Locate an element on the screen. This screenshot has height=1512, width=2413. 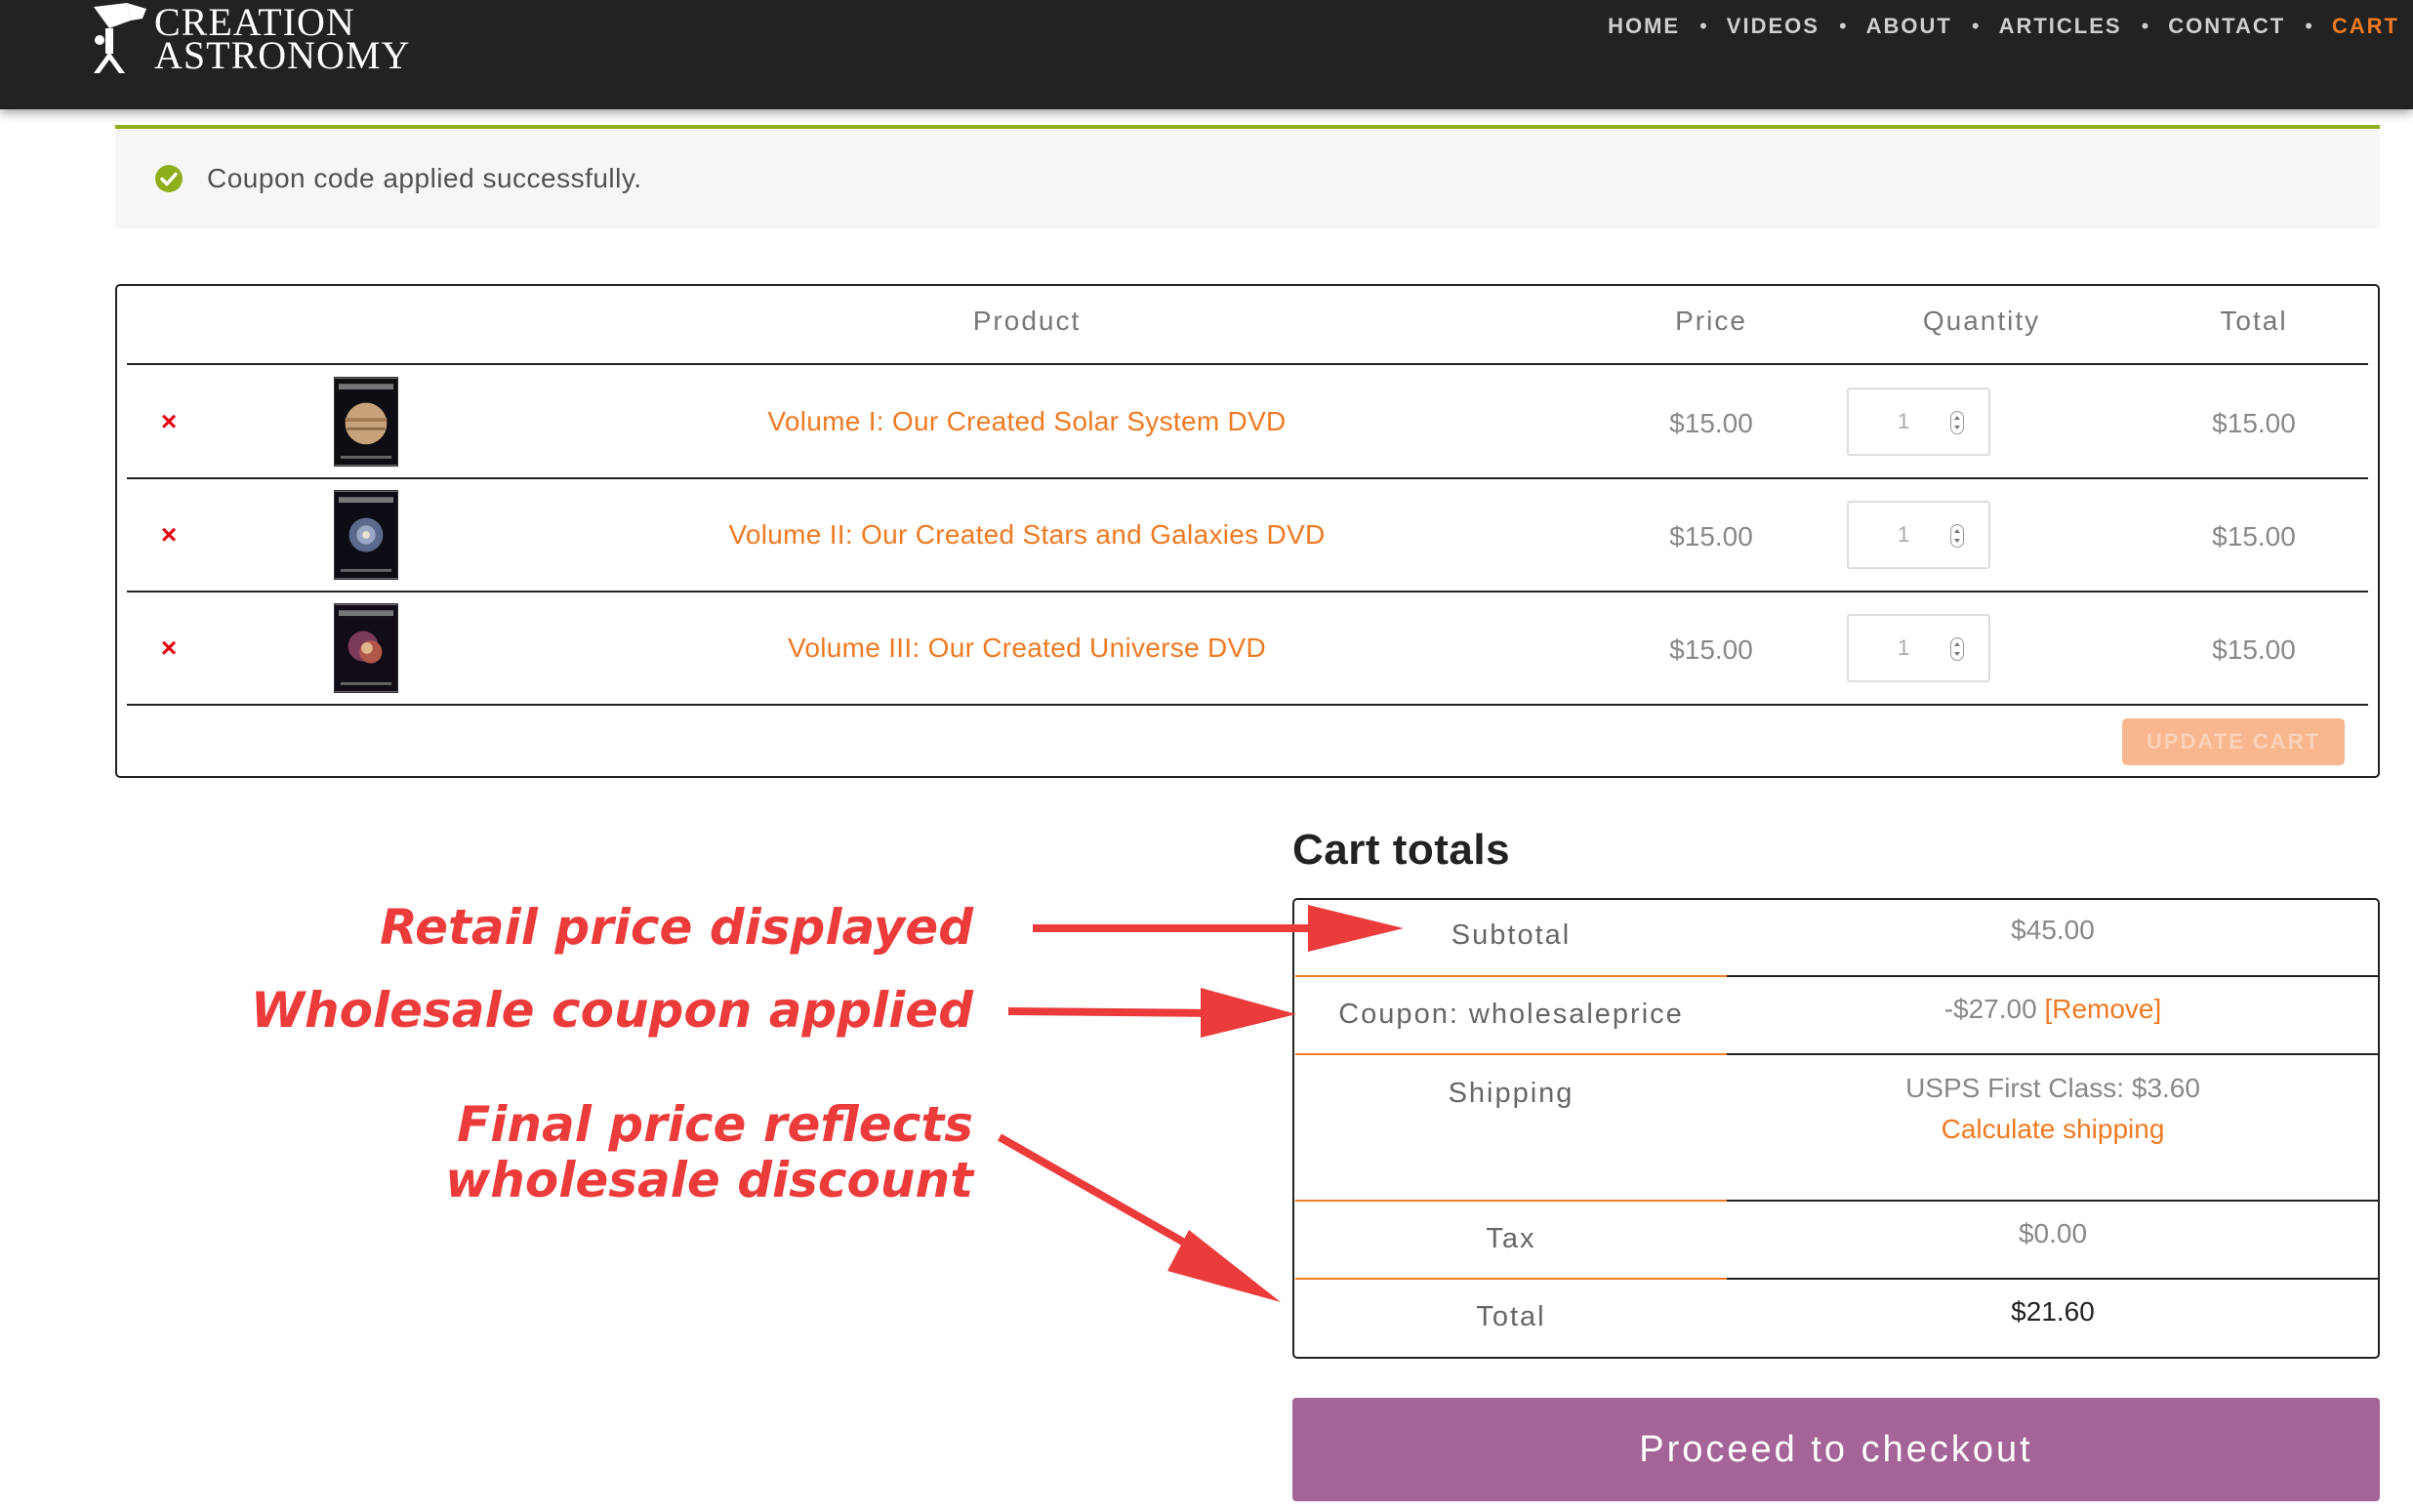
arrow-wholesale-icon is located at coordinates (1151, 1013).